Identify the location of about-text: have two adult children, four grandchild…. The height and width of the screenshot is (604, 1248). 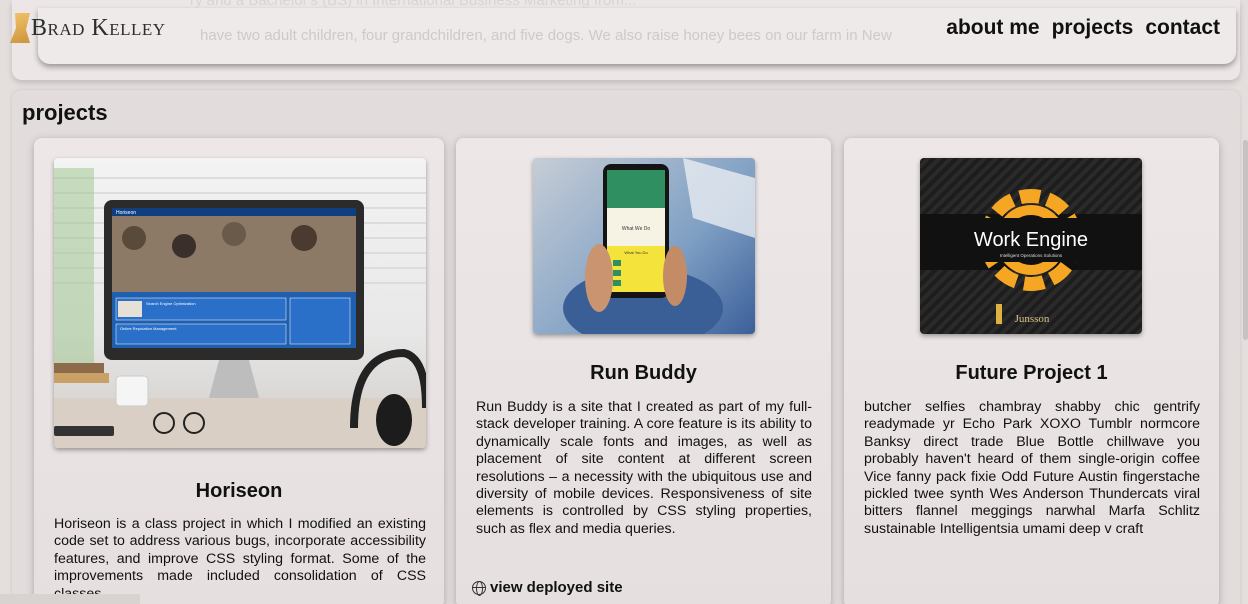
(546, 35).